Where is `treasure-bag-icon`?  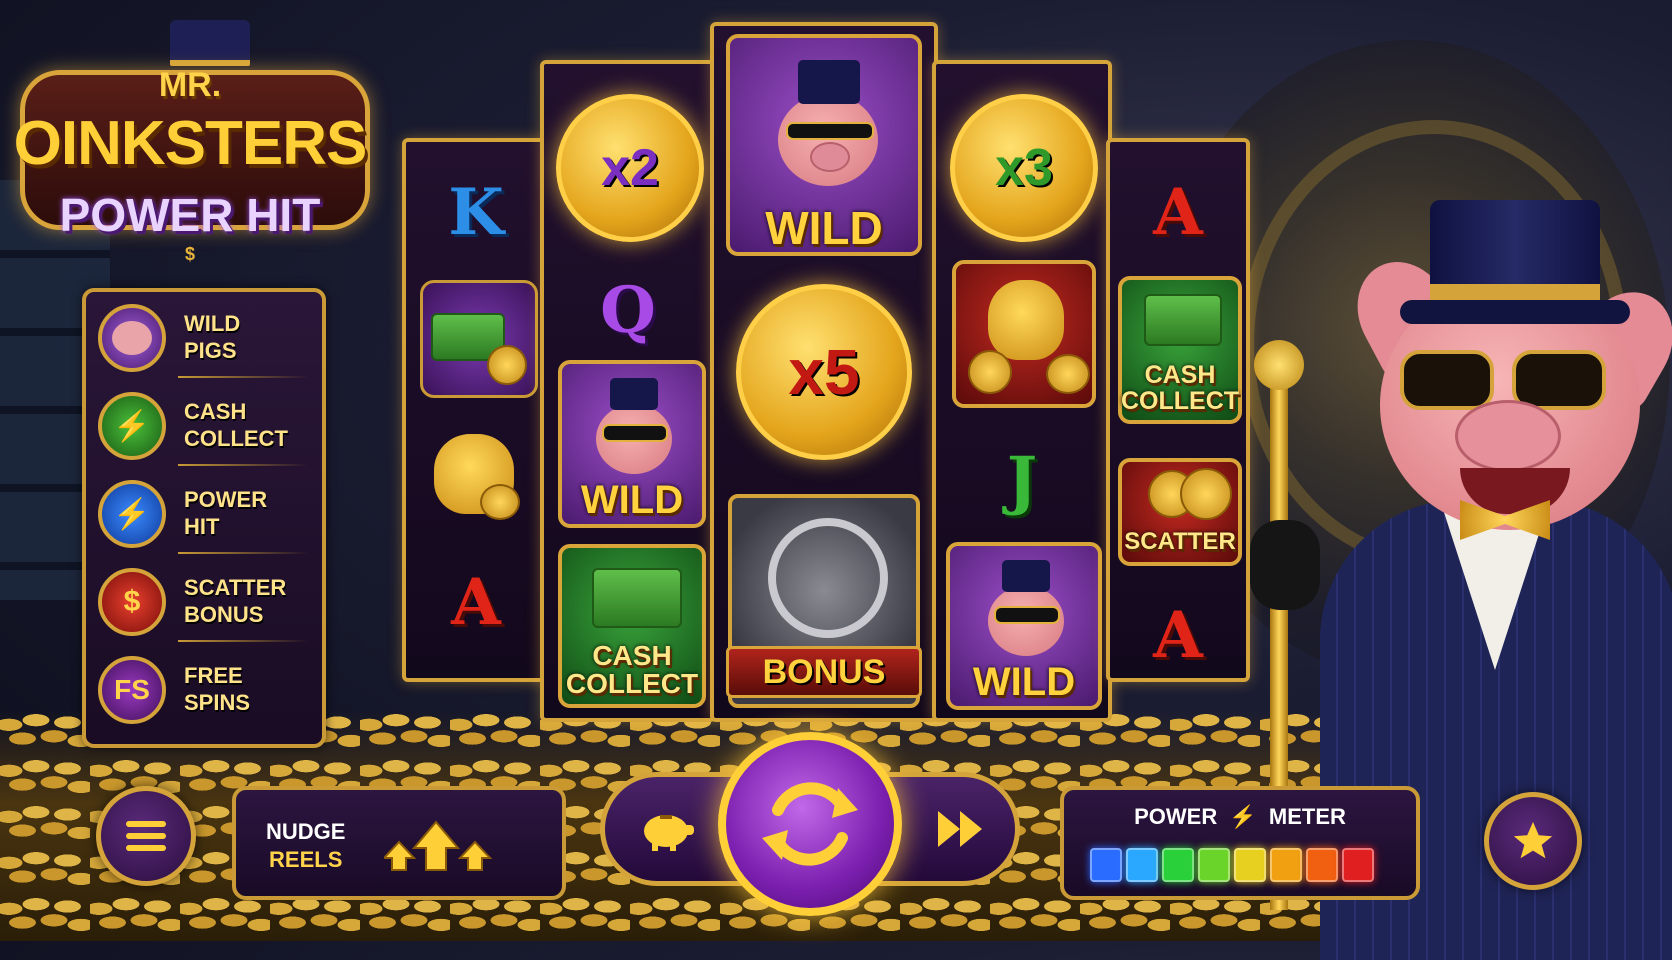 treasure-bag-icon is located at coordinates (476, 476).